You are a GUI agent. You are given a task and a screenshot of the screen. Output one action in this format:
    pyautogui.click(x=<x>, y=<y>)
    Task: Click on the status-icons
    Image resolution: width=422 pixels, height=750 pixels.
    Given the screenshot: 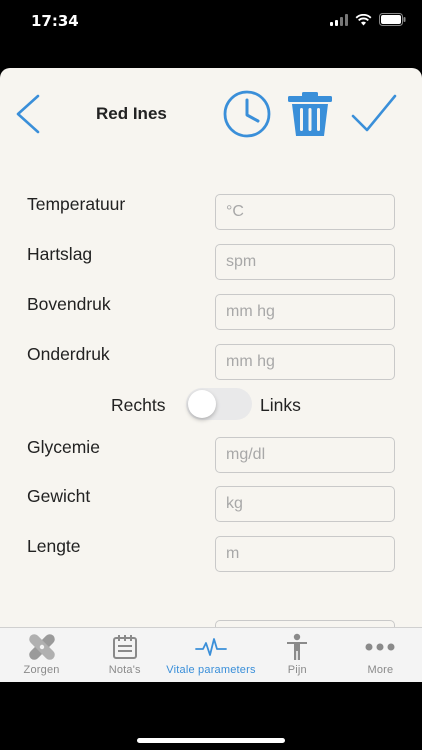 What is the action you would take?
    pyautogui.click(x=368, y=19)
    